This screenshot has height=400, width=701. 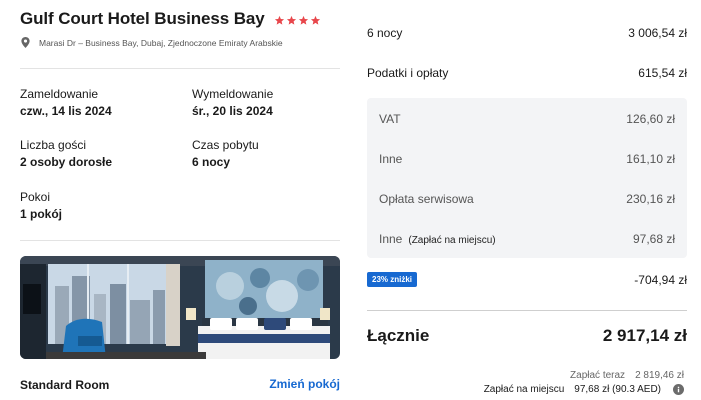 What do you see at coordinates (650, 159) in the screenshot?
I see `tax-item-value: 161,10 zł` at bounding box center [650, 159].